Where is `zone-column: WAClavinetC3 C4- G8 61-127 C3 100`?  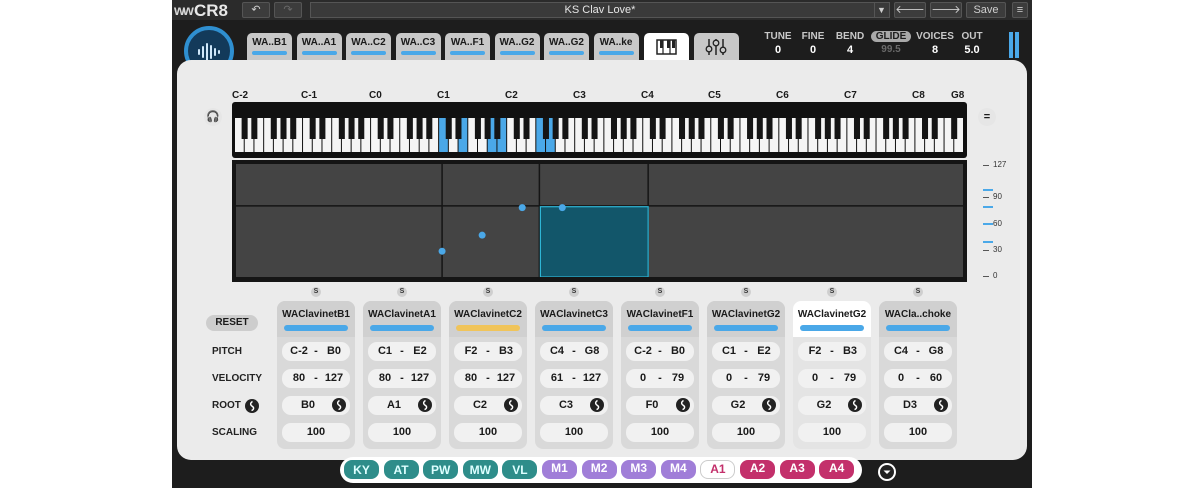
zone-column: WAClavinetC3 C4- G8 61-127 C3 100 is located at coordinates (574, 375).